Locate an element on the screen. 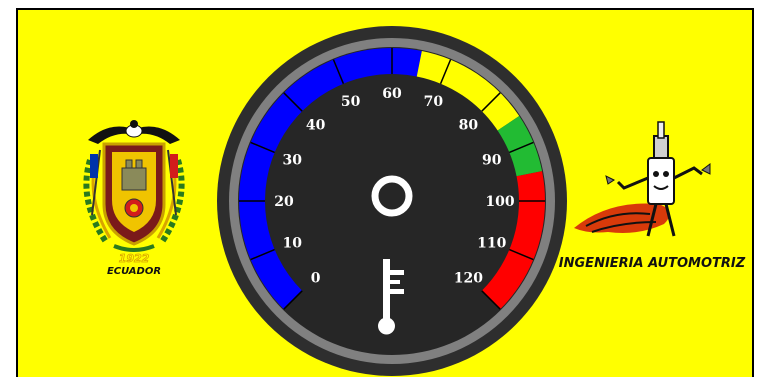 The height and width of the screenshot is (377, 759). gauge-scale-label: 110 is located at coordinates (491, 243).